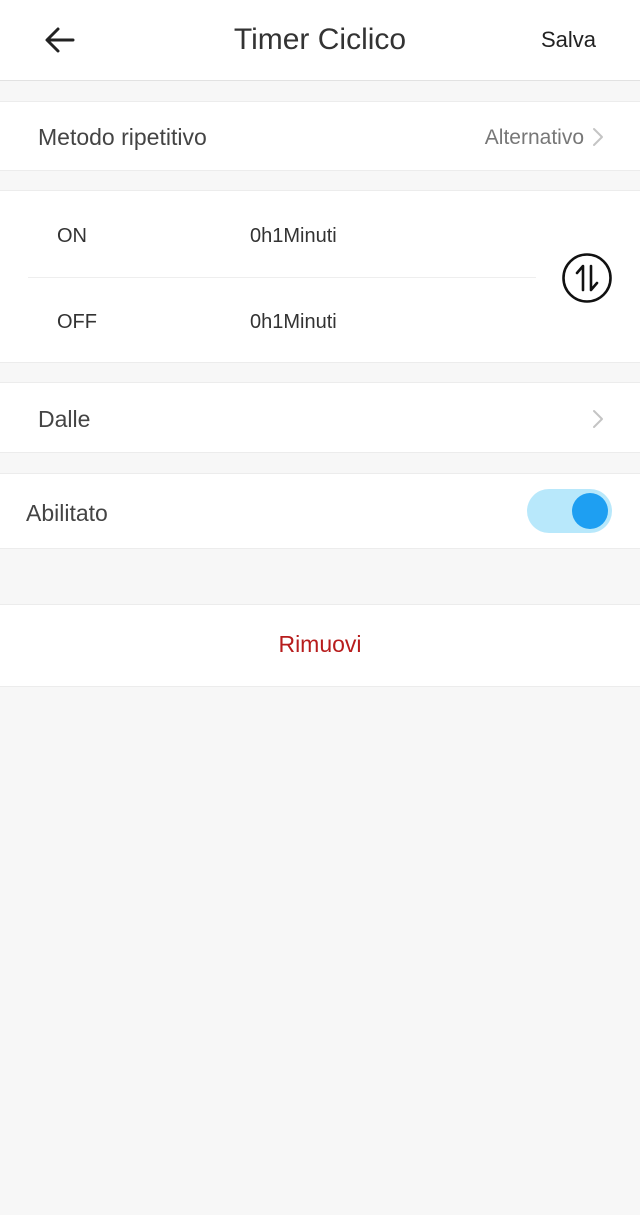 Image resolution: width=640 pixels, height=1215 pixels. I want to click on remove-row: Rimuovi, so click(320, 645).